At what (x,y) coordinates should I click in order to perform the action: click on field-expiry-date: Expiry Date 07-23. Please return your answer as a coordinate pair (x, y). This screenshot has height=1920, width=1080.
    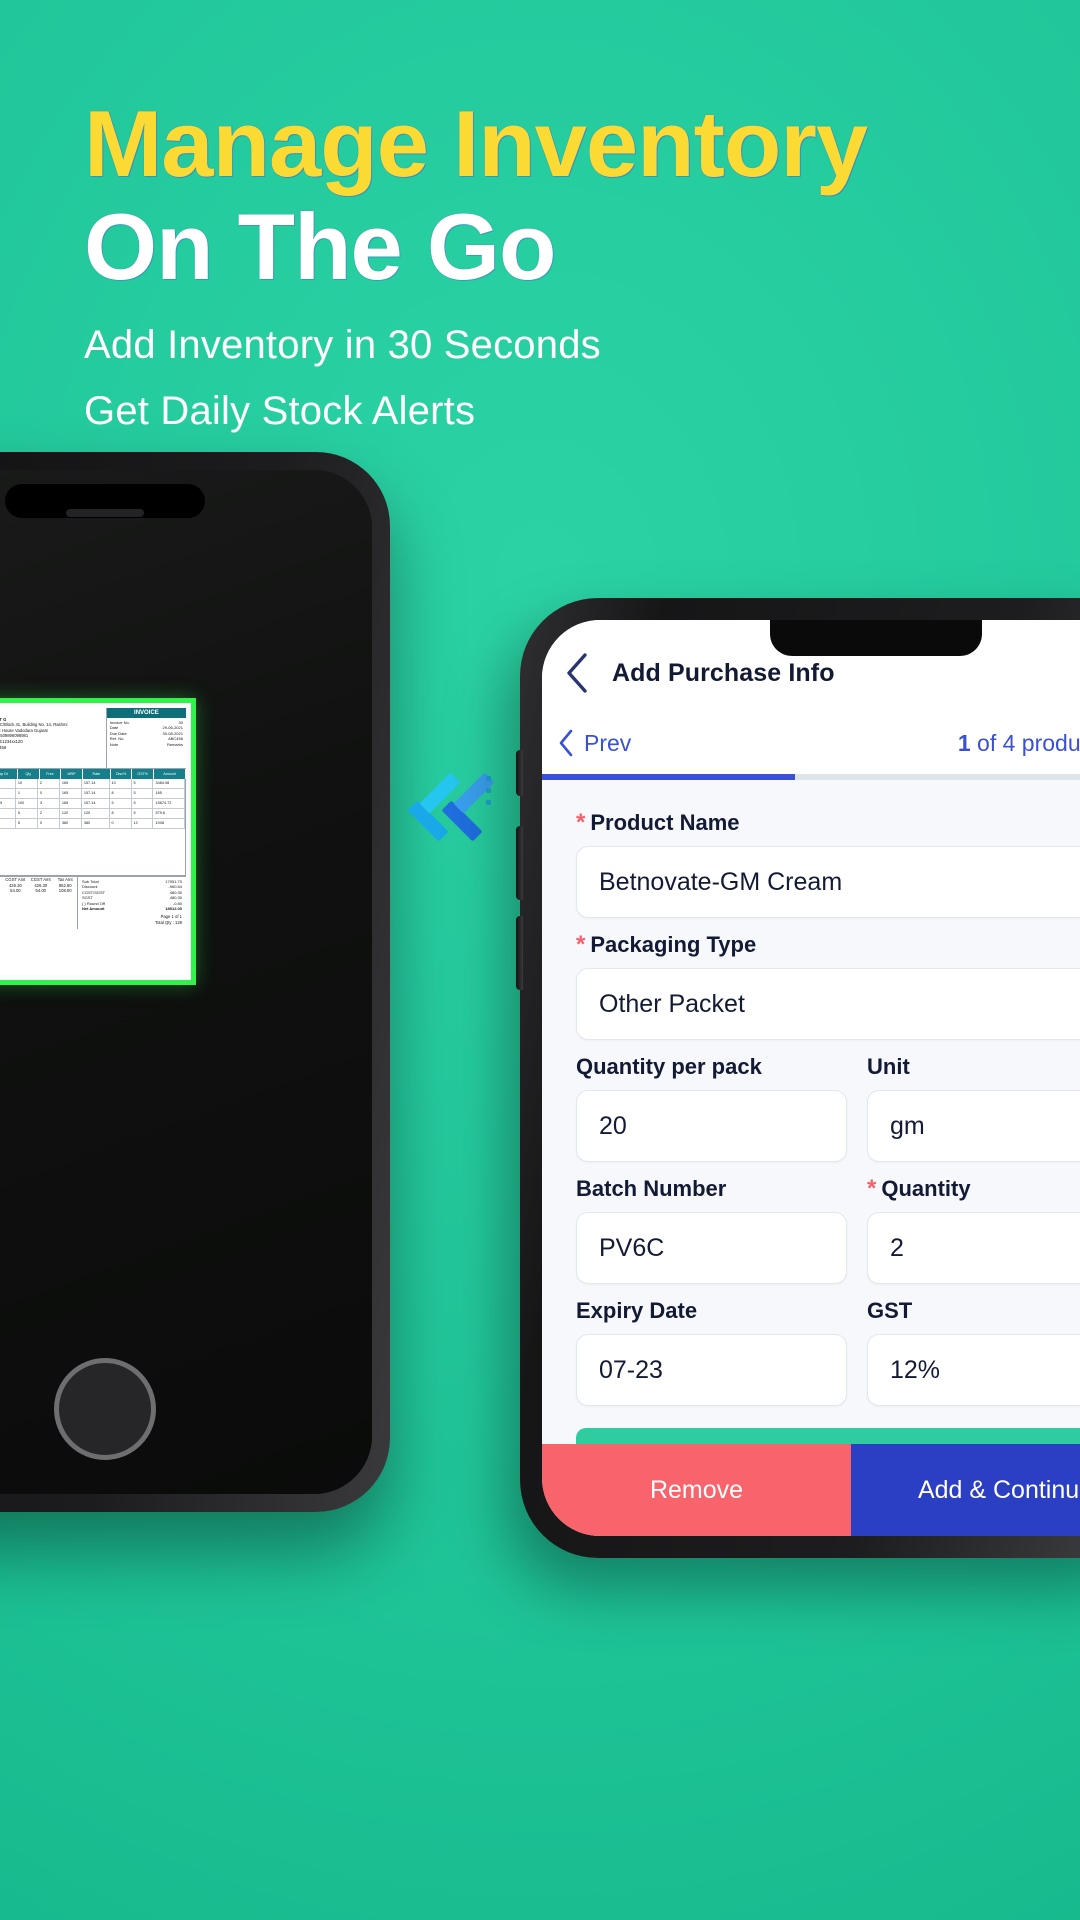
    Looking at the image, I should click on (711, 1345).